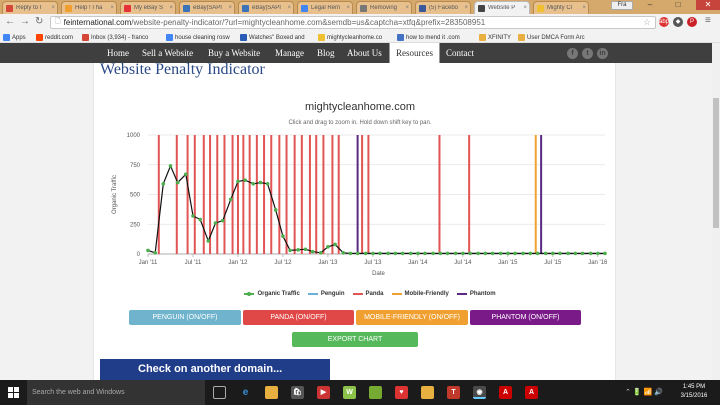  Describe the element at coordinates (219, 392) in the screenshot. I see `task-view-icon` at that location.